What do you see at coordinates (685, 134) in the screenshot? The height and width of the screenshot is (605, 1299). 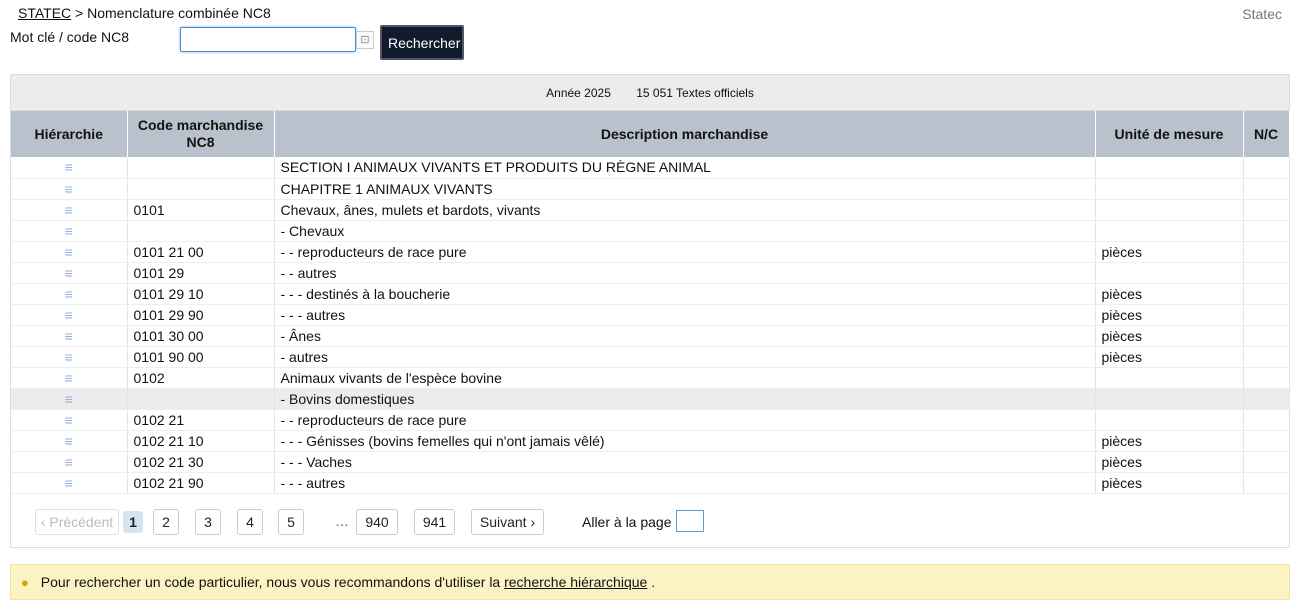 I see `header-description: Description marchandise` at bounding box center [685, 134].